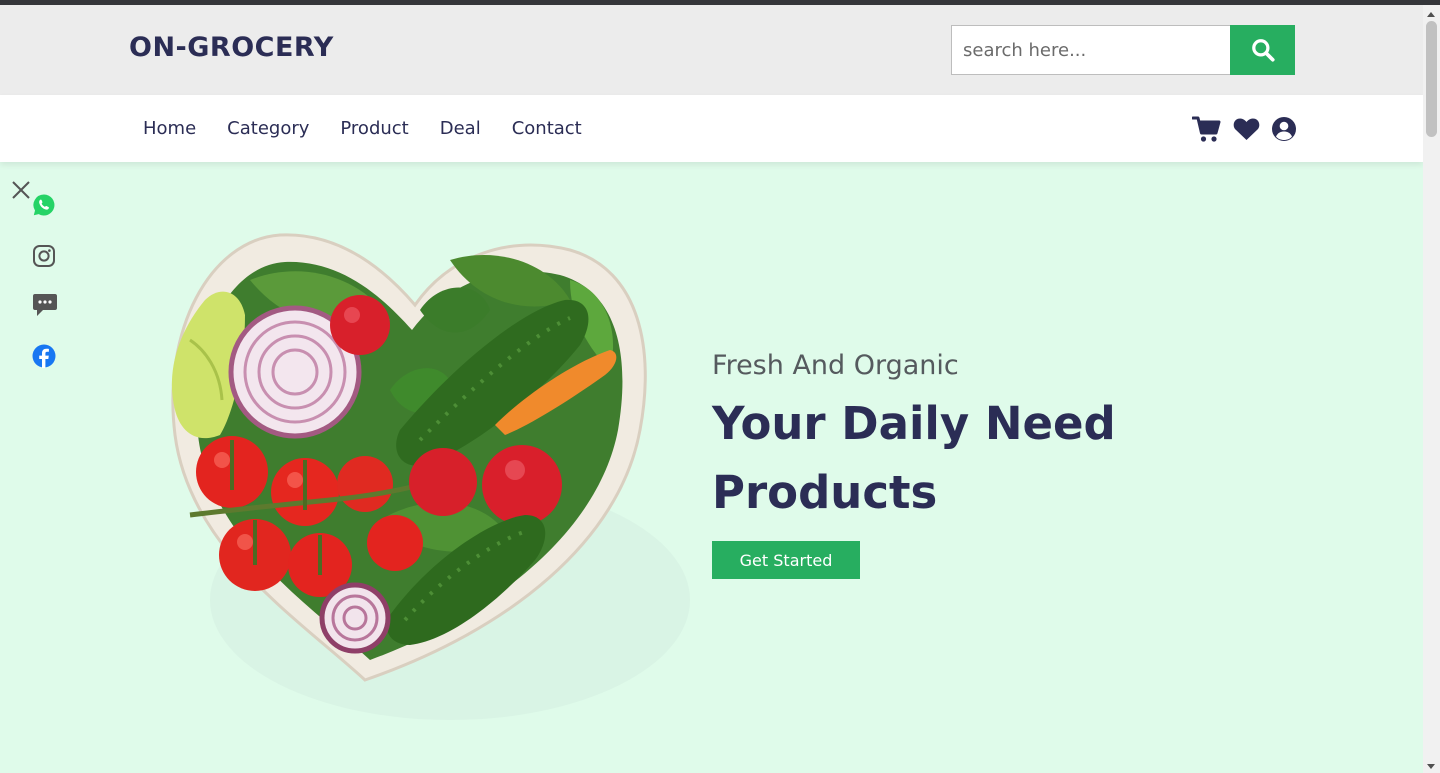  I want to click on nav-link-contact: Contact, so click(547, 128).